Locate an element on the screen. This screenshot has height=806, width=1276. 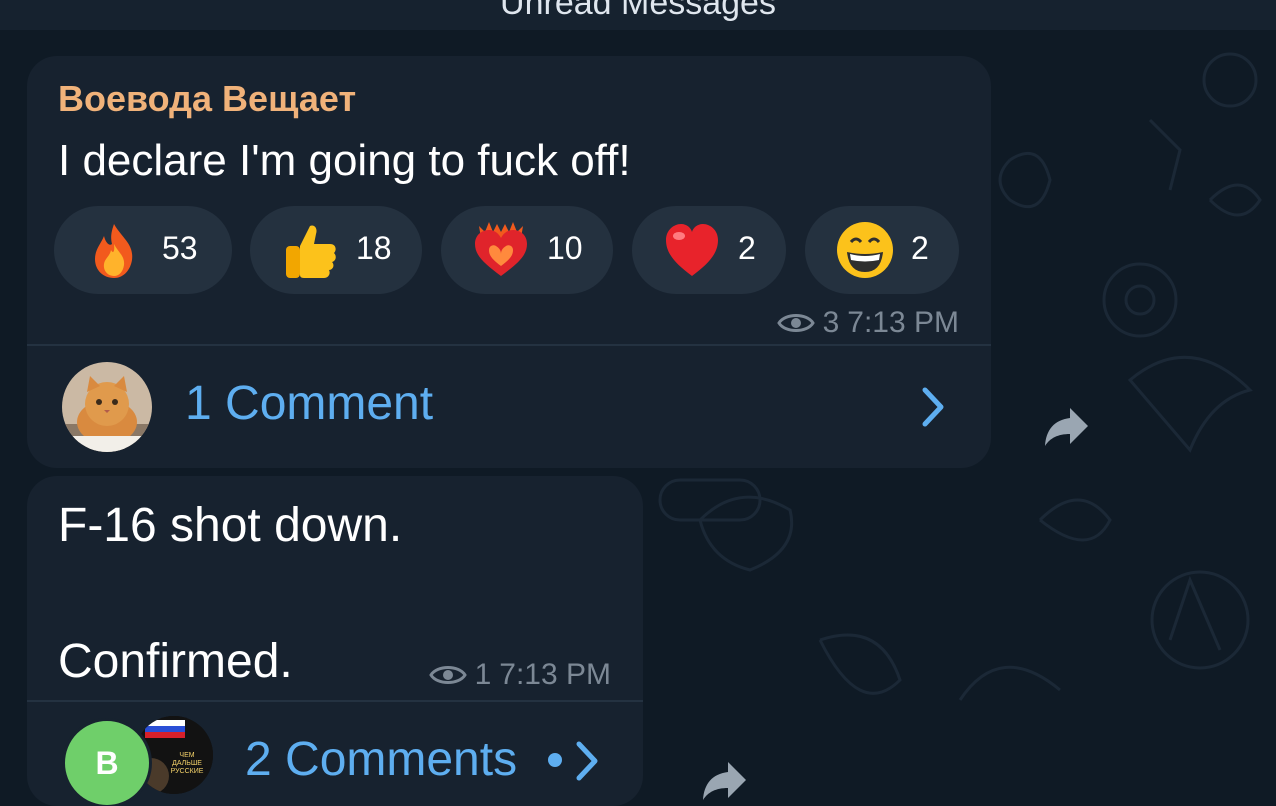
cat-avatar-icon is located at coordinates (107, 407).